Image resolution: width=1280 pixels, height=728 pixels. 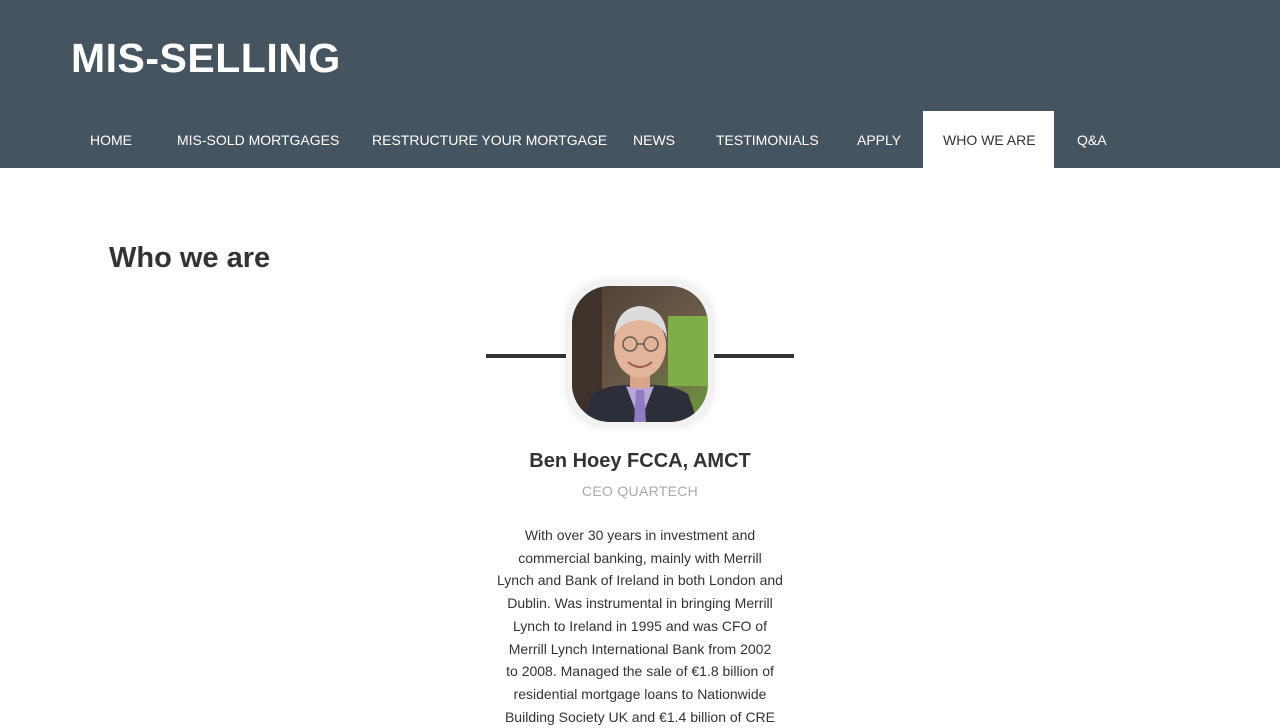 What do you see at coordinates (526, 356) in the screenshot?
I see `divider-line-left` at bounding box center [526, 356].